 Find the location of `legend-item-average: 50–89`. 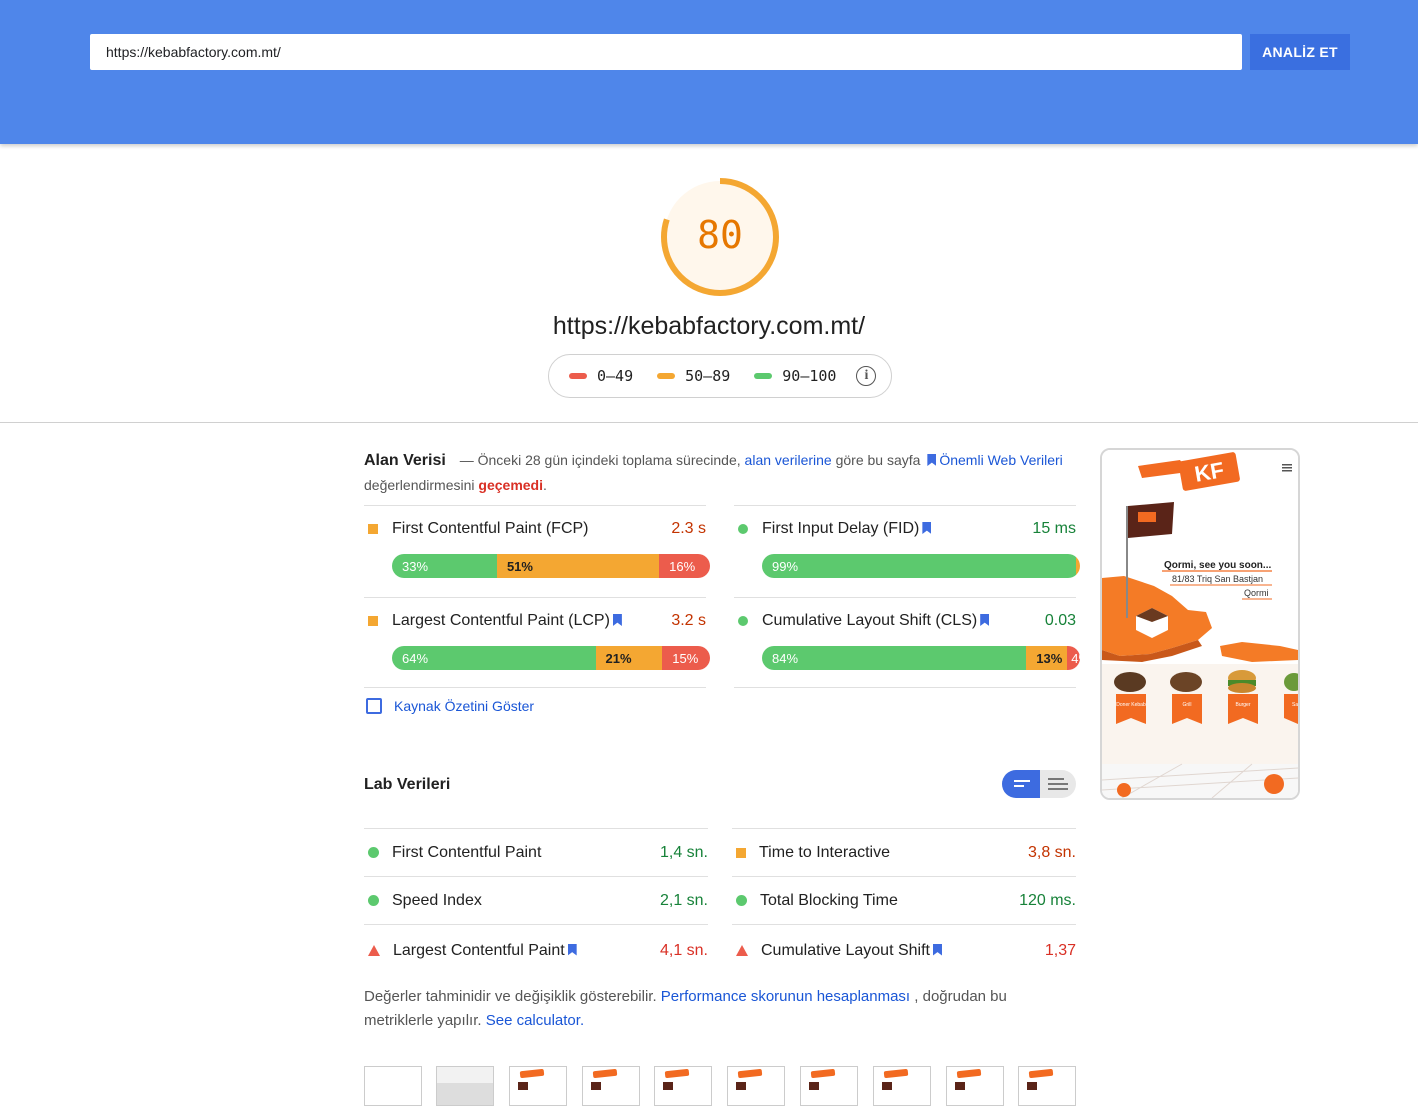

legend-item-average: 50–89 is located at coordinates (693, 376).